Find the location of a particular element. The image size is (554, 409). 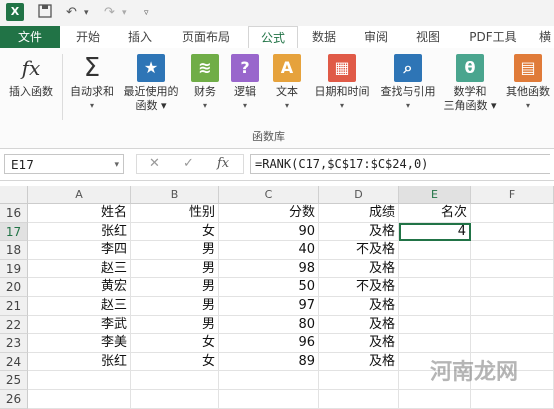

row-header: 26 is located at coordinates (14, 399).